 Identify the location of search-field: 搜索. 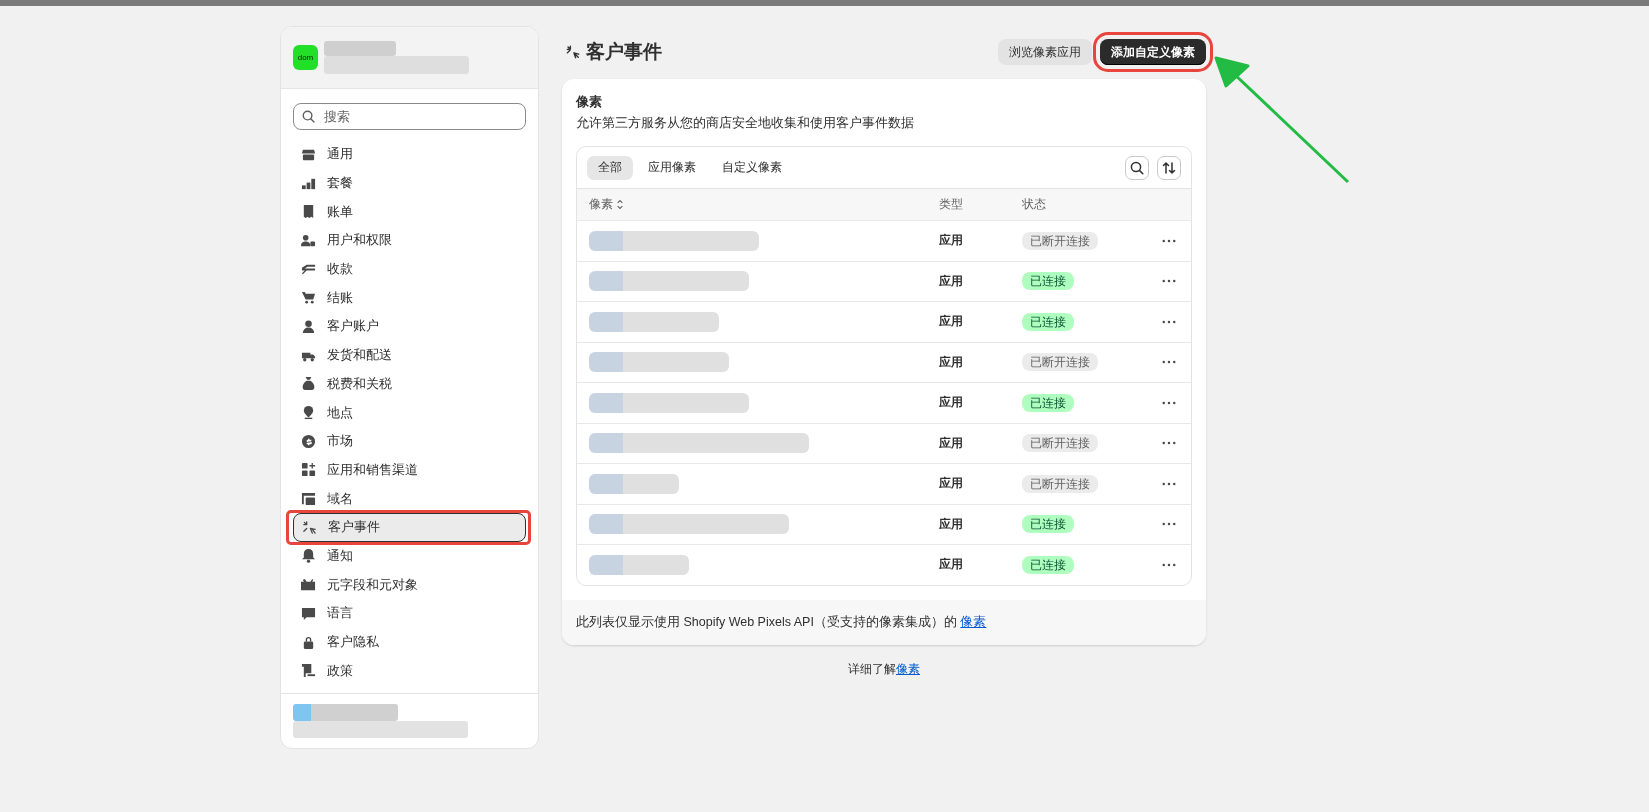
(409, 116).